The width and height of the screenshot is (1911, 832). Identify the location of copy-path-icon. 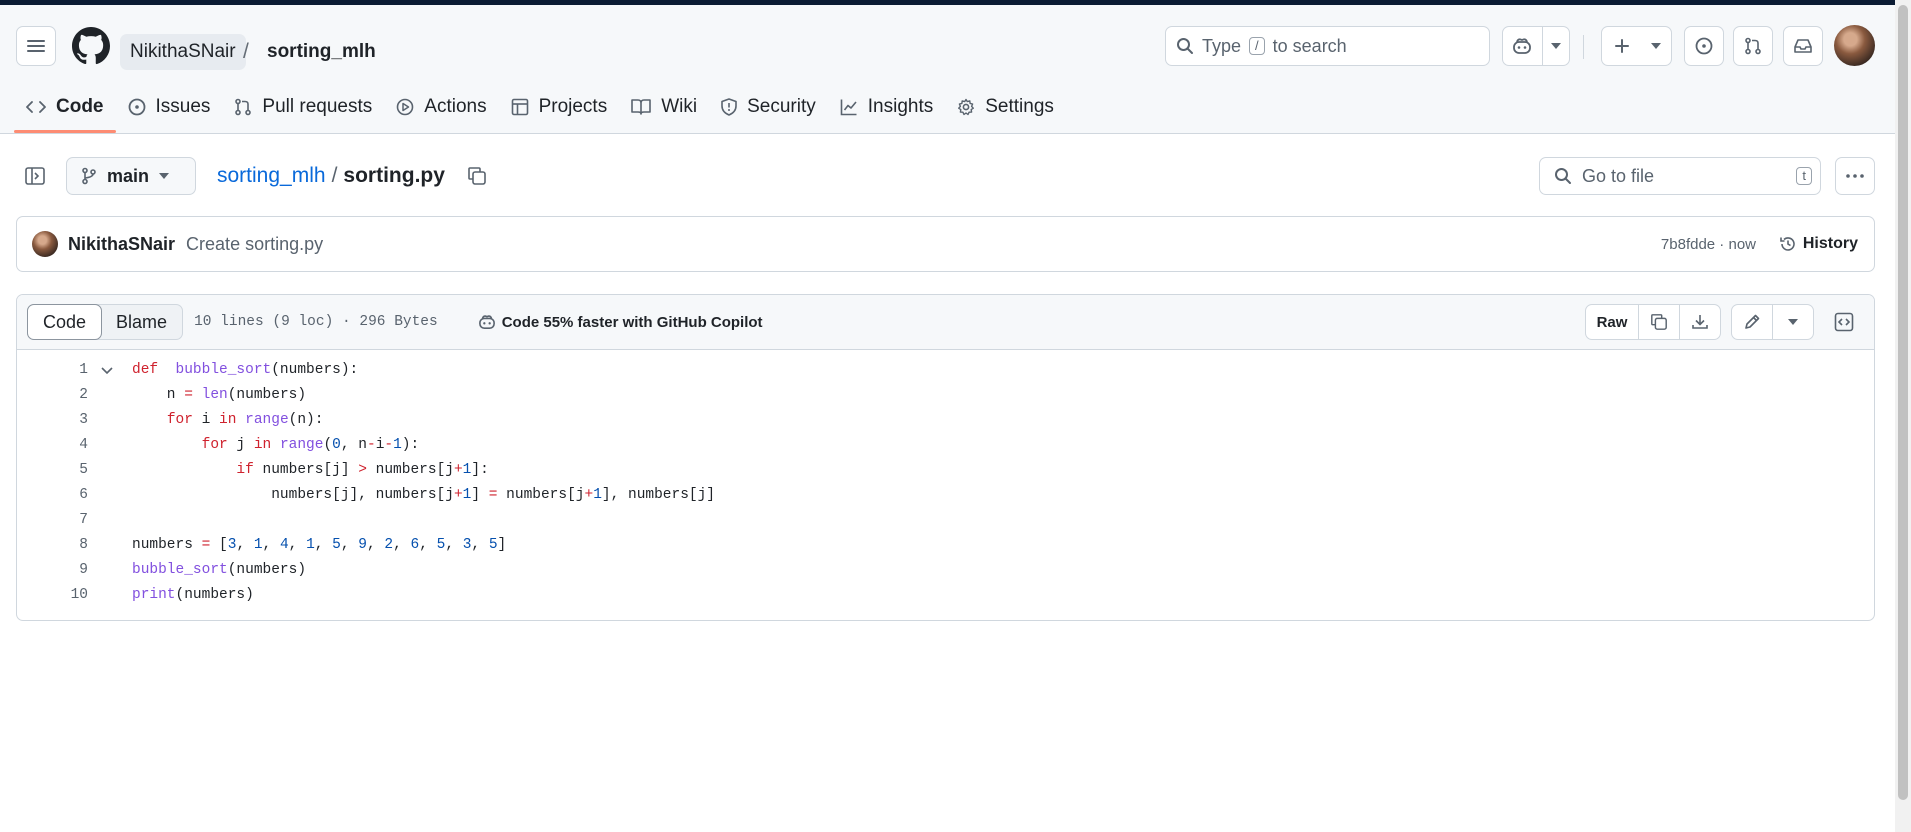
(477, 176).